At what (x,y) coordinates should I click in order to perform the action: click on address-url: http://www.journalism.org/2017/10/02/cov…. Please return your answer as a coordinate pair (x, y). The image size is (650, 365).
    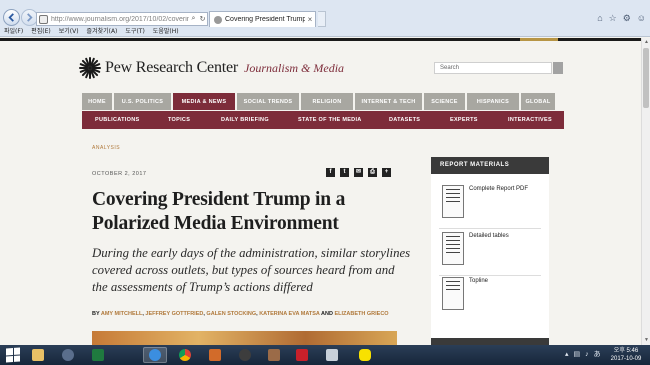
    Looking at the image, I should click on (120, 19).